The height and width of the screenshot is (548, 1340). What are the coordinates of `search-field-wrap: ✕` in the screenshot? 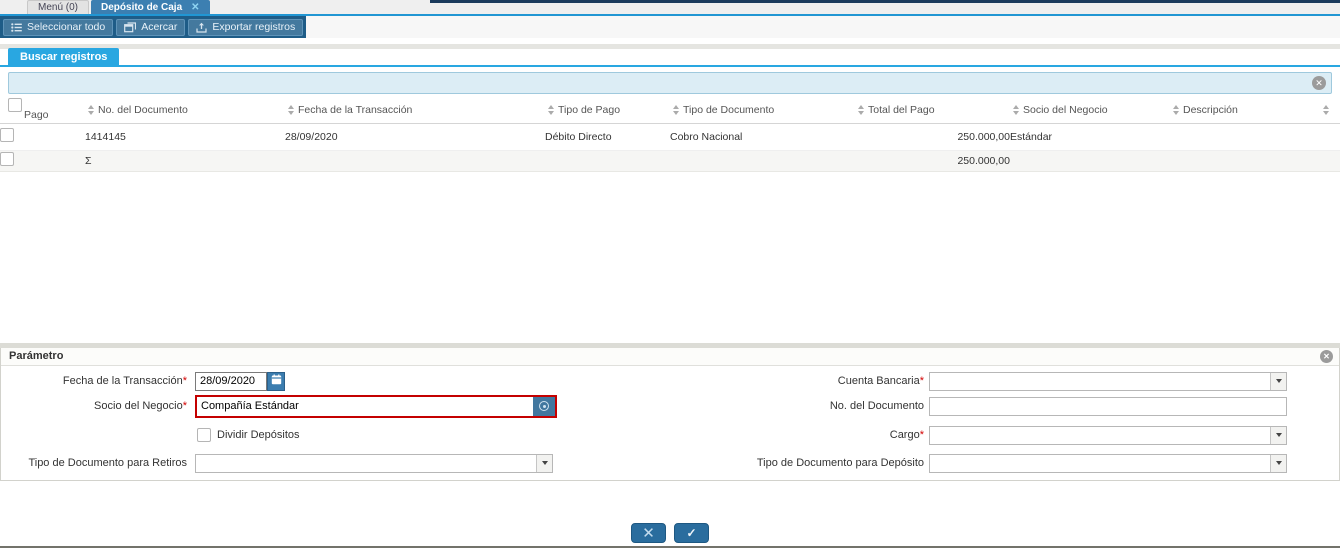 It's located at (670, 83).